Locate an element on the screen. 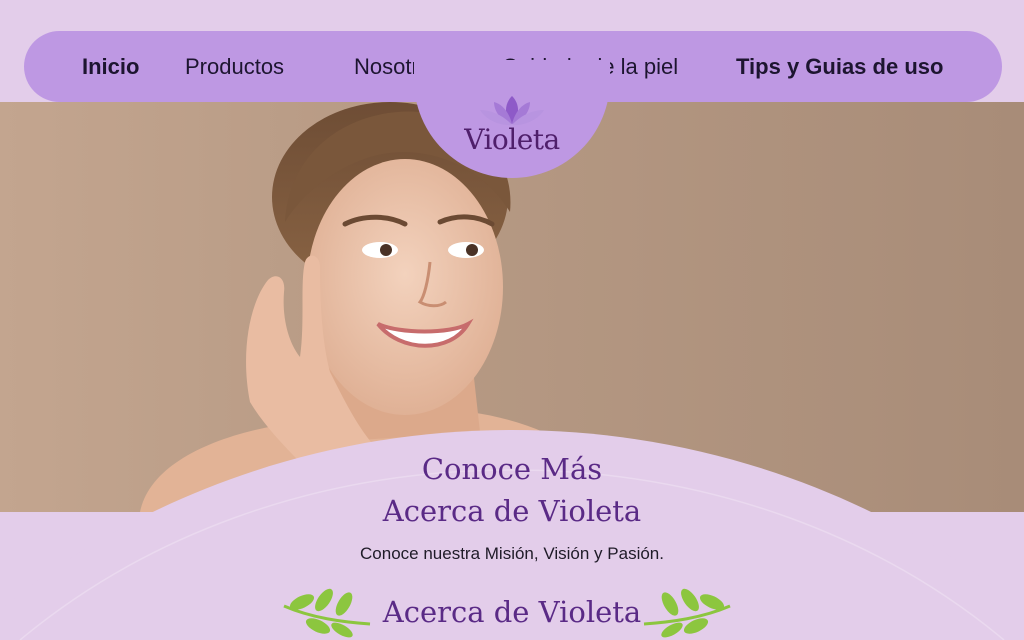  about-heading-line-2: Acerca de Violeta is located at coordinates (512, 511).